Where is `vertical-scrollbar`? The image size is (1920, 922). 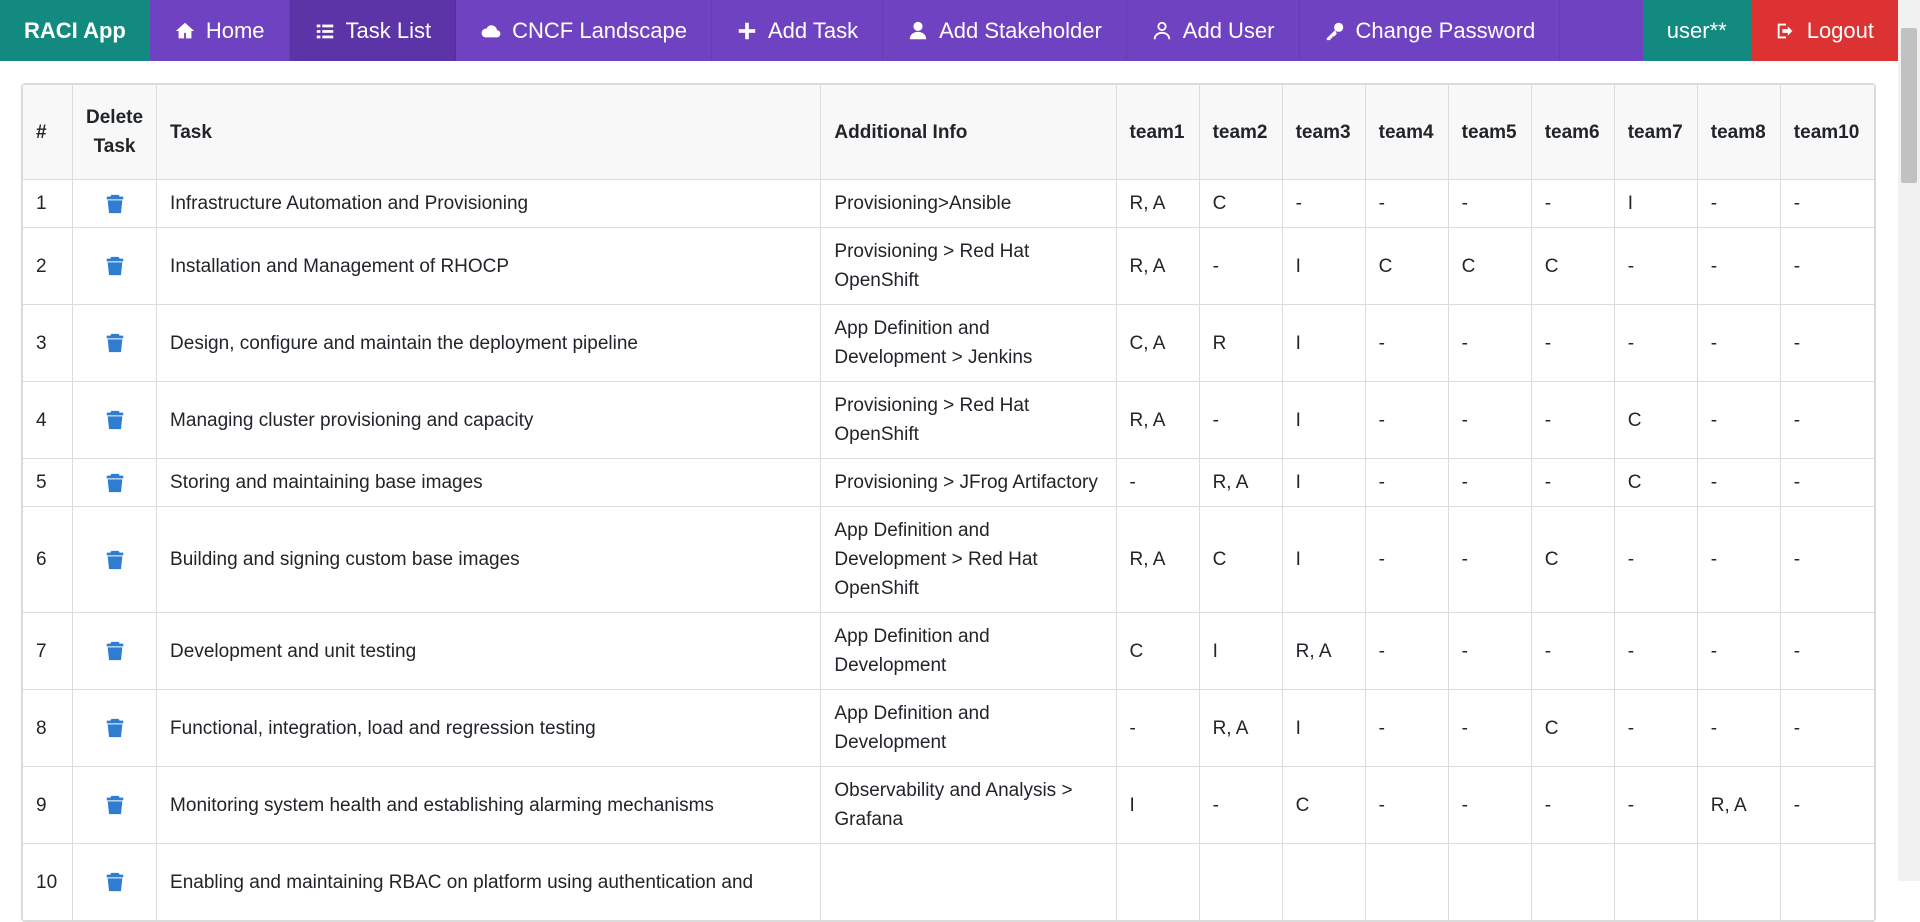
vertical-scrollbar is located at coordinates (1909, 440).